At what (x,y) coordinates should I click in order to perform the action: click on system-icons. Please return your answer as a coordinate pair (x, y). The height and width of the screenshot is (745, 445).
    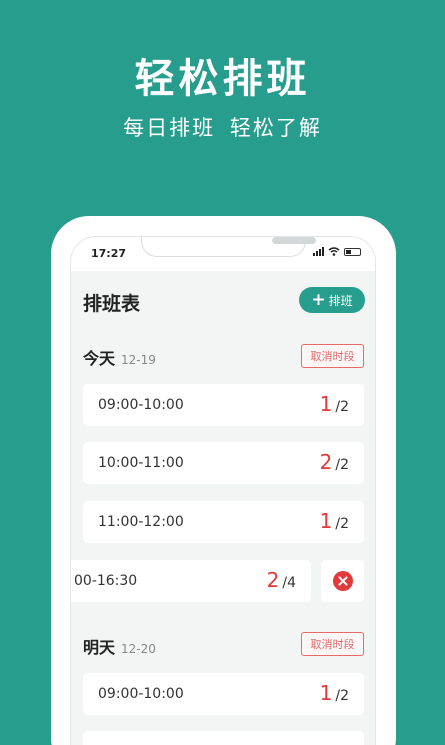
    Looking at the image, I should click on (337, 251).